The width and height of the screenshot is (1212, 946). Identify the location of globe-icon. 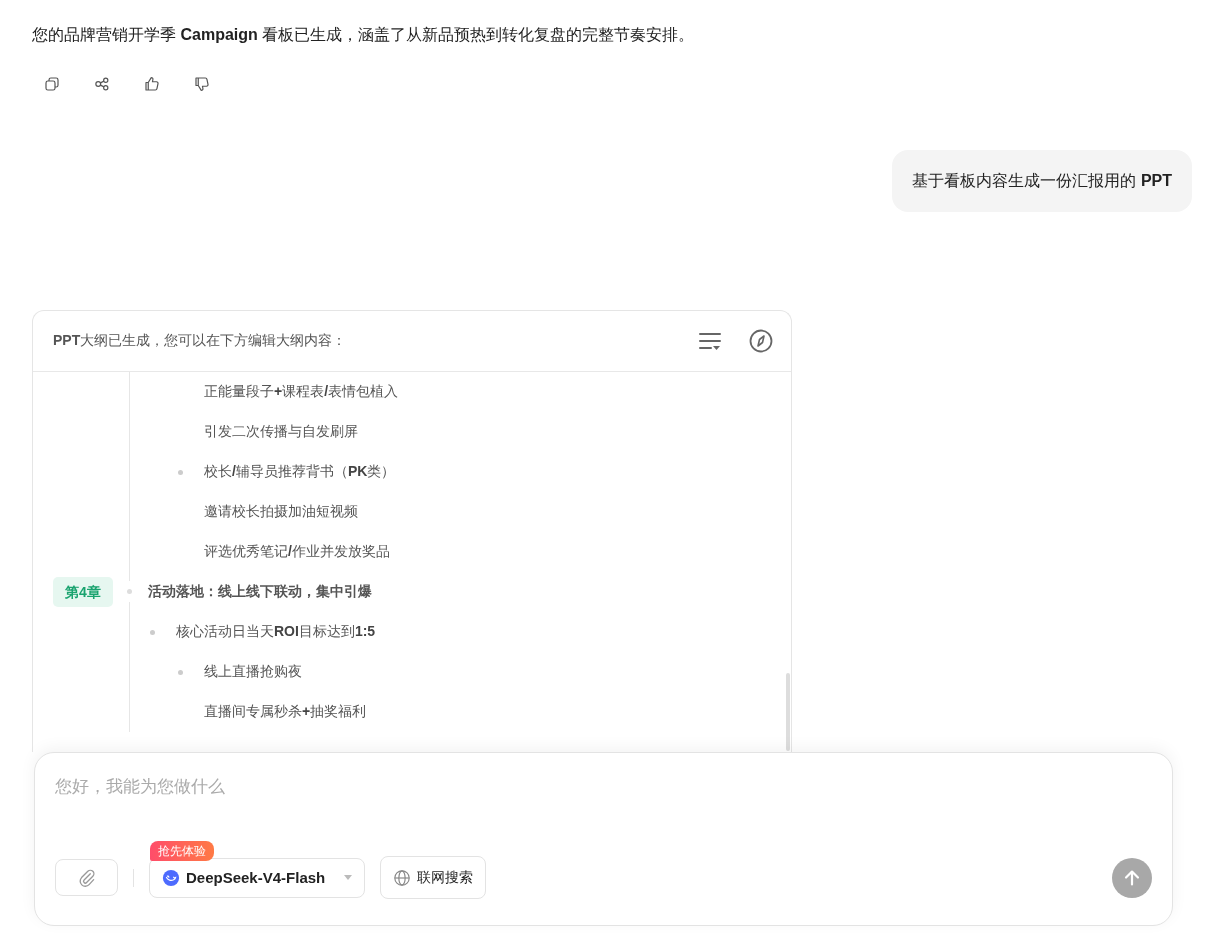
(402, 877).